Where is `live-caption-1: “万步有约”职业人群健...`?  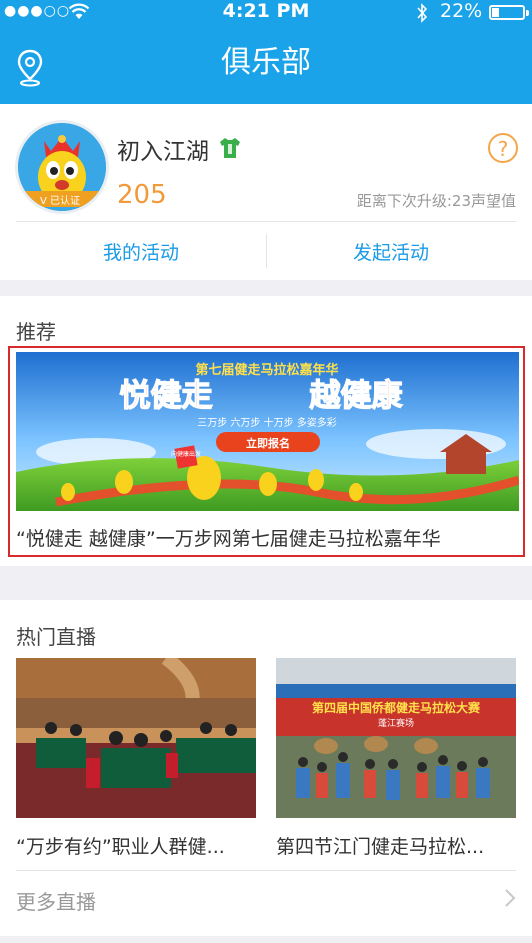 live-caption-1: “万步有约”职业人群健... is located at coordinates (136, 845).